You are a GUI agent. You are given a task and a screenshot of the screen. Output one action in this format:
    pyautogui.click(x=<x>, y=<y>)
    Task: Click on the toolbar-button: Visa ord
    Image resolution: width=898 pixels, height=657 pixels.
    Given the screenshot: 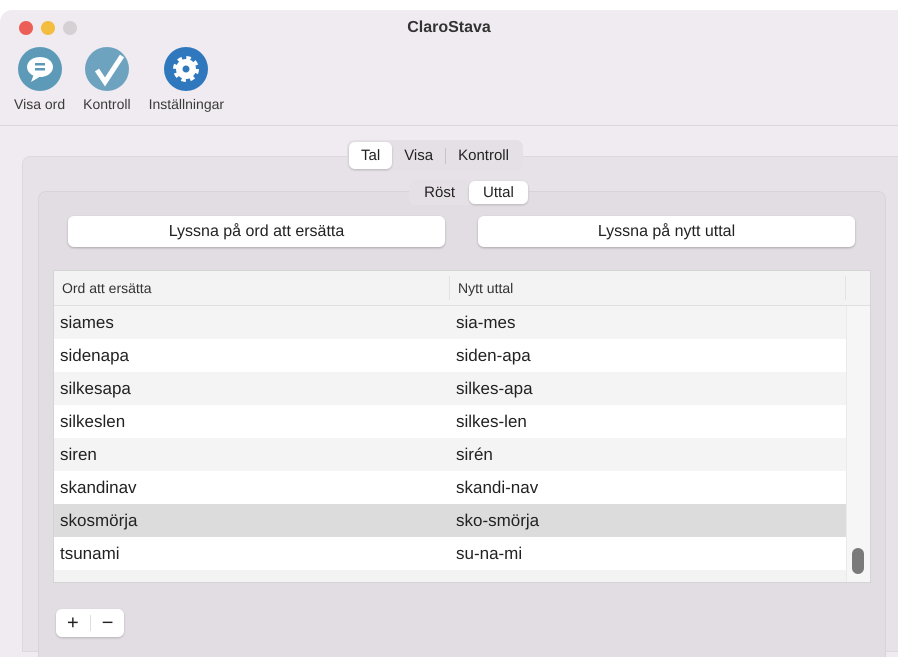 What is the action you would take?
    pyautogui.click(x=40, y=82)
    